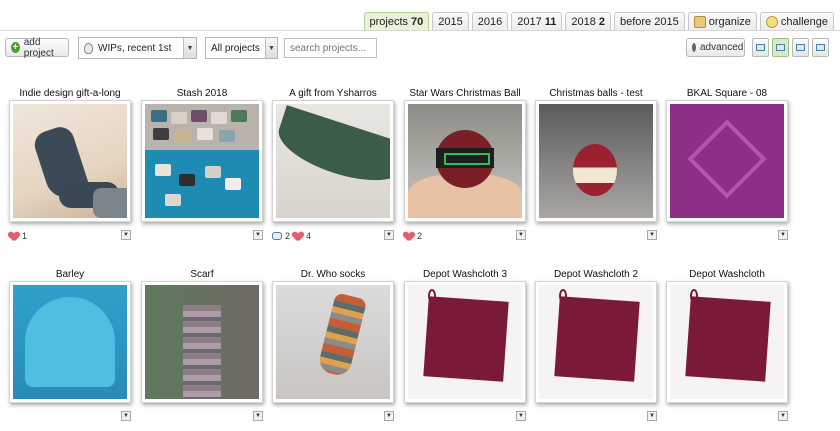 This screenshot has width=840, height=431. Describe the element at coordinates (790, 47) in the screenshot. I see `view-toggle-group` at that location.